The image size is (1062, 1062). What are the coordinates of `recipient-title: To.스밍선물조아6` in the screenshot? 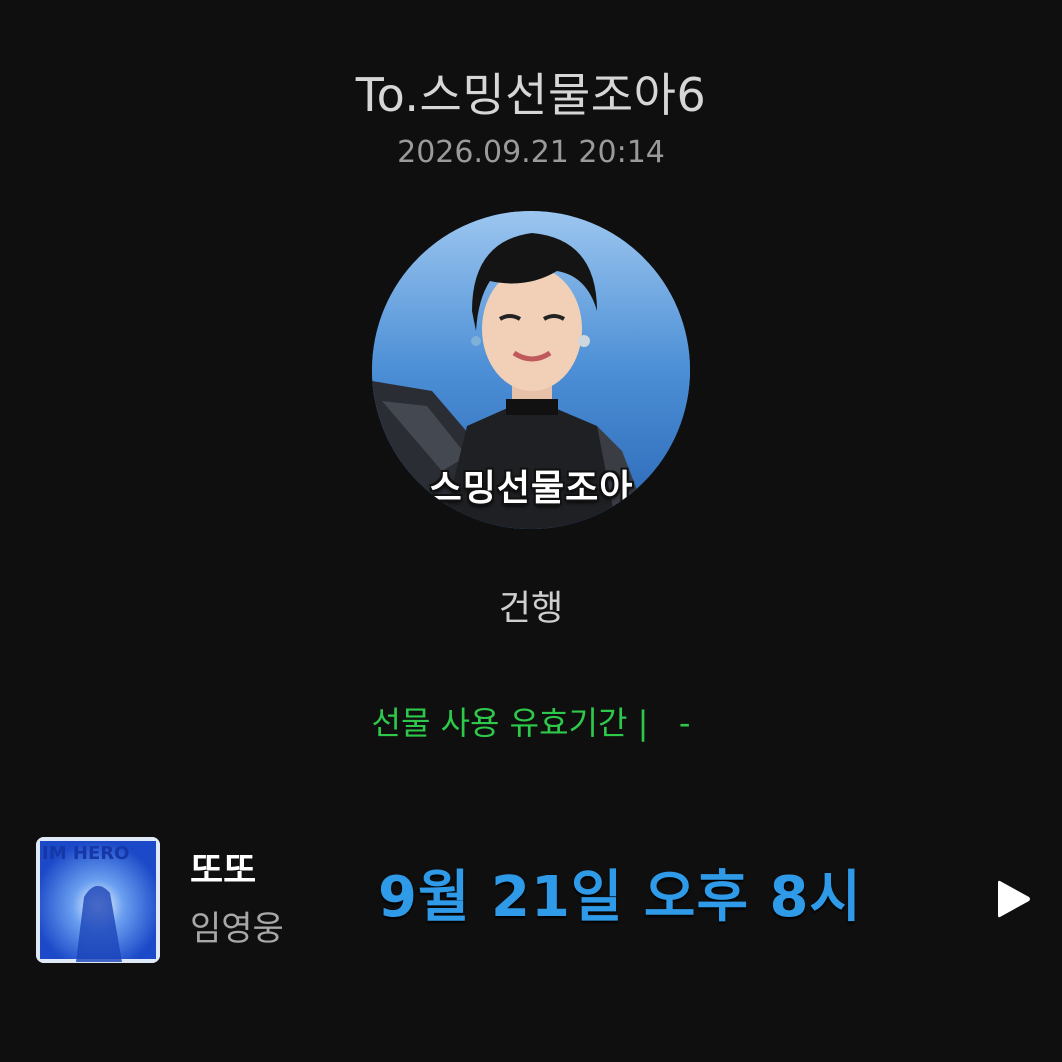 It's located at (531, 95).